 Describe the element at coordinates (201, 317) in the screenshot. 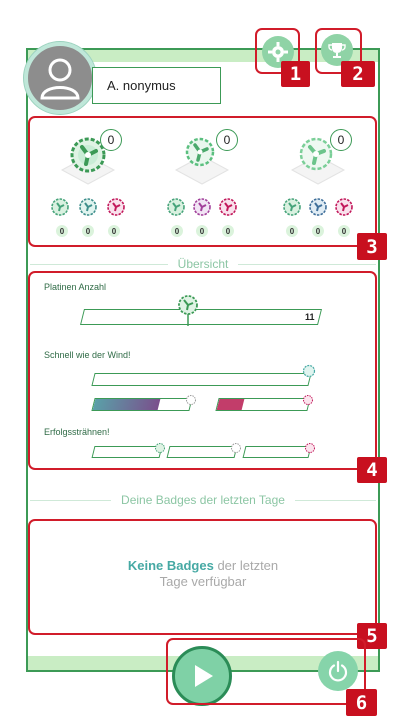

I see `platinen-bar` at that location.